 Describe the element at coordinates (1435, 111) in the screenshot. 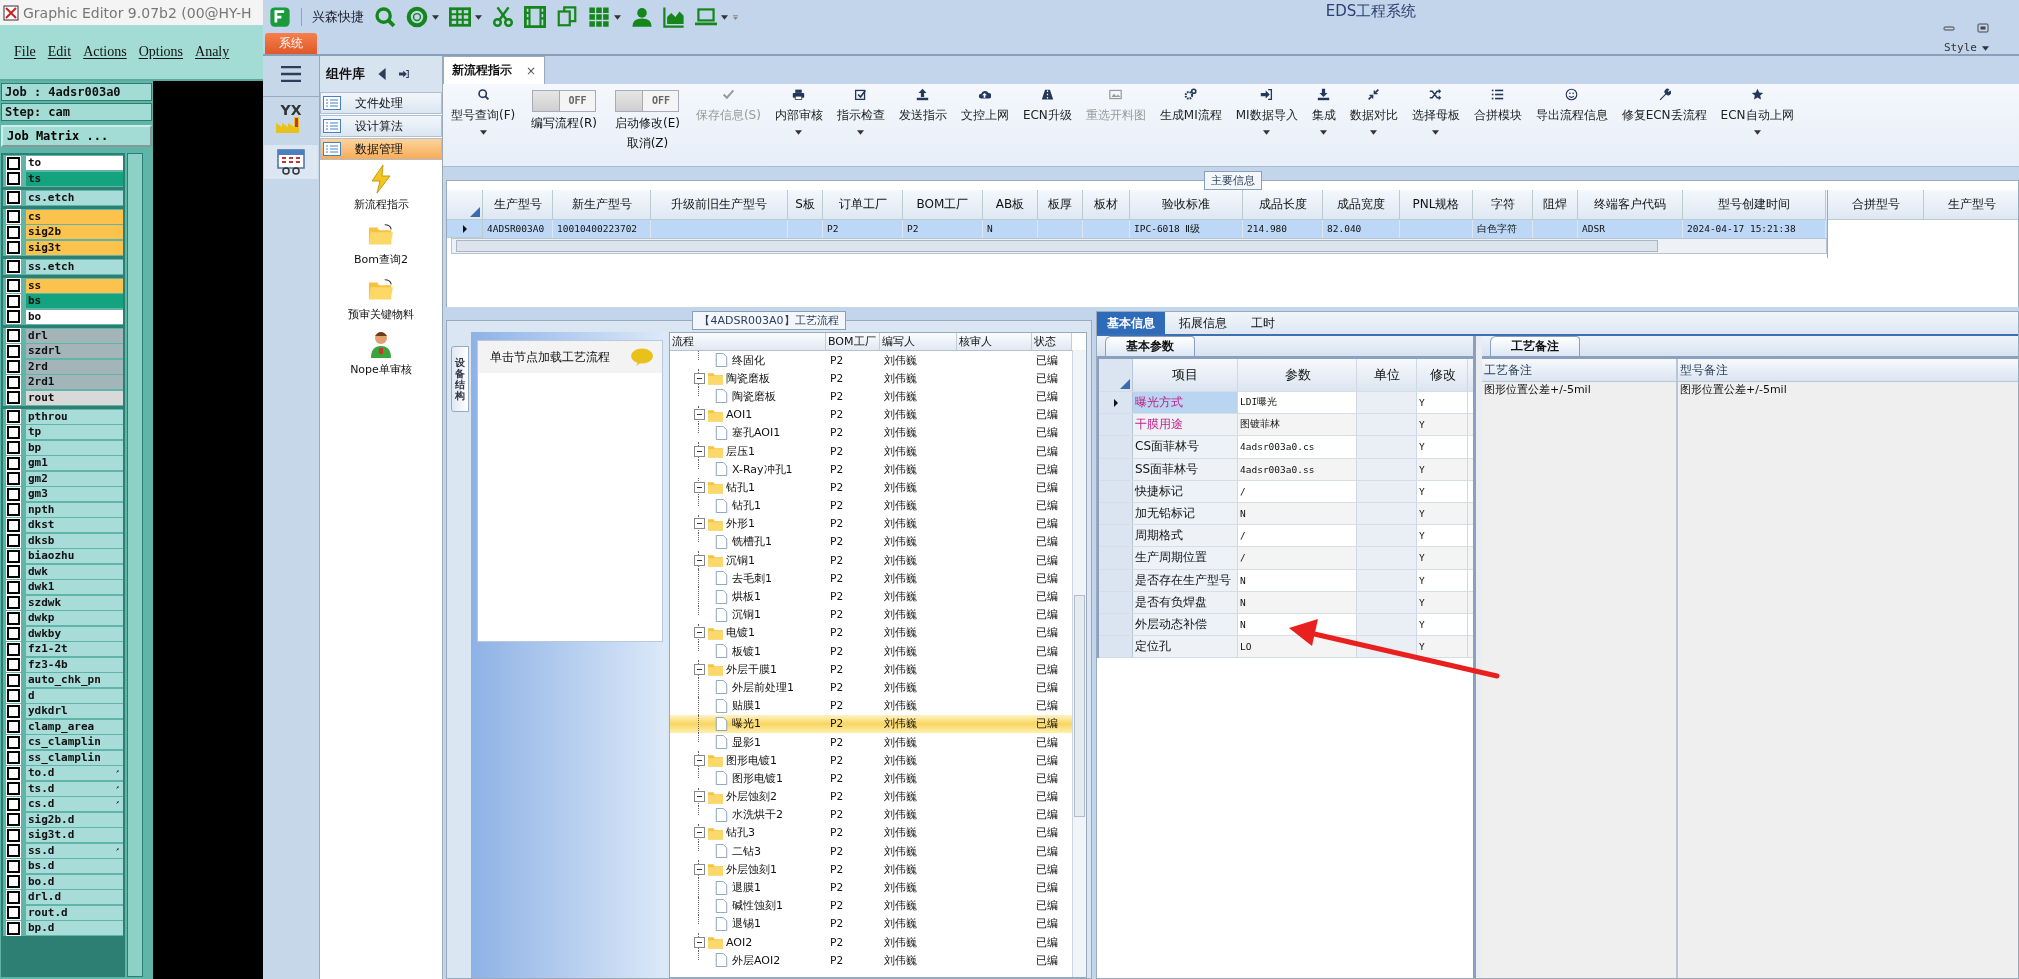

I see `toolbar-button: 选择母板` at that location.